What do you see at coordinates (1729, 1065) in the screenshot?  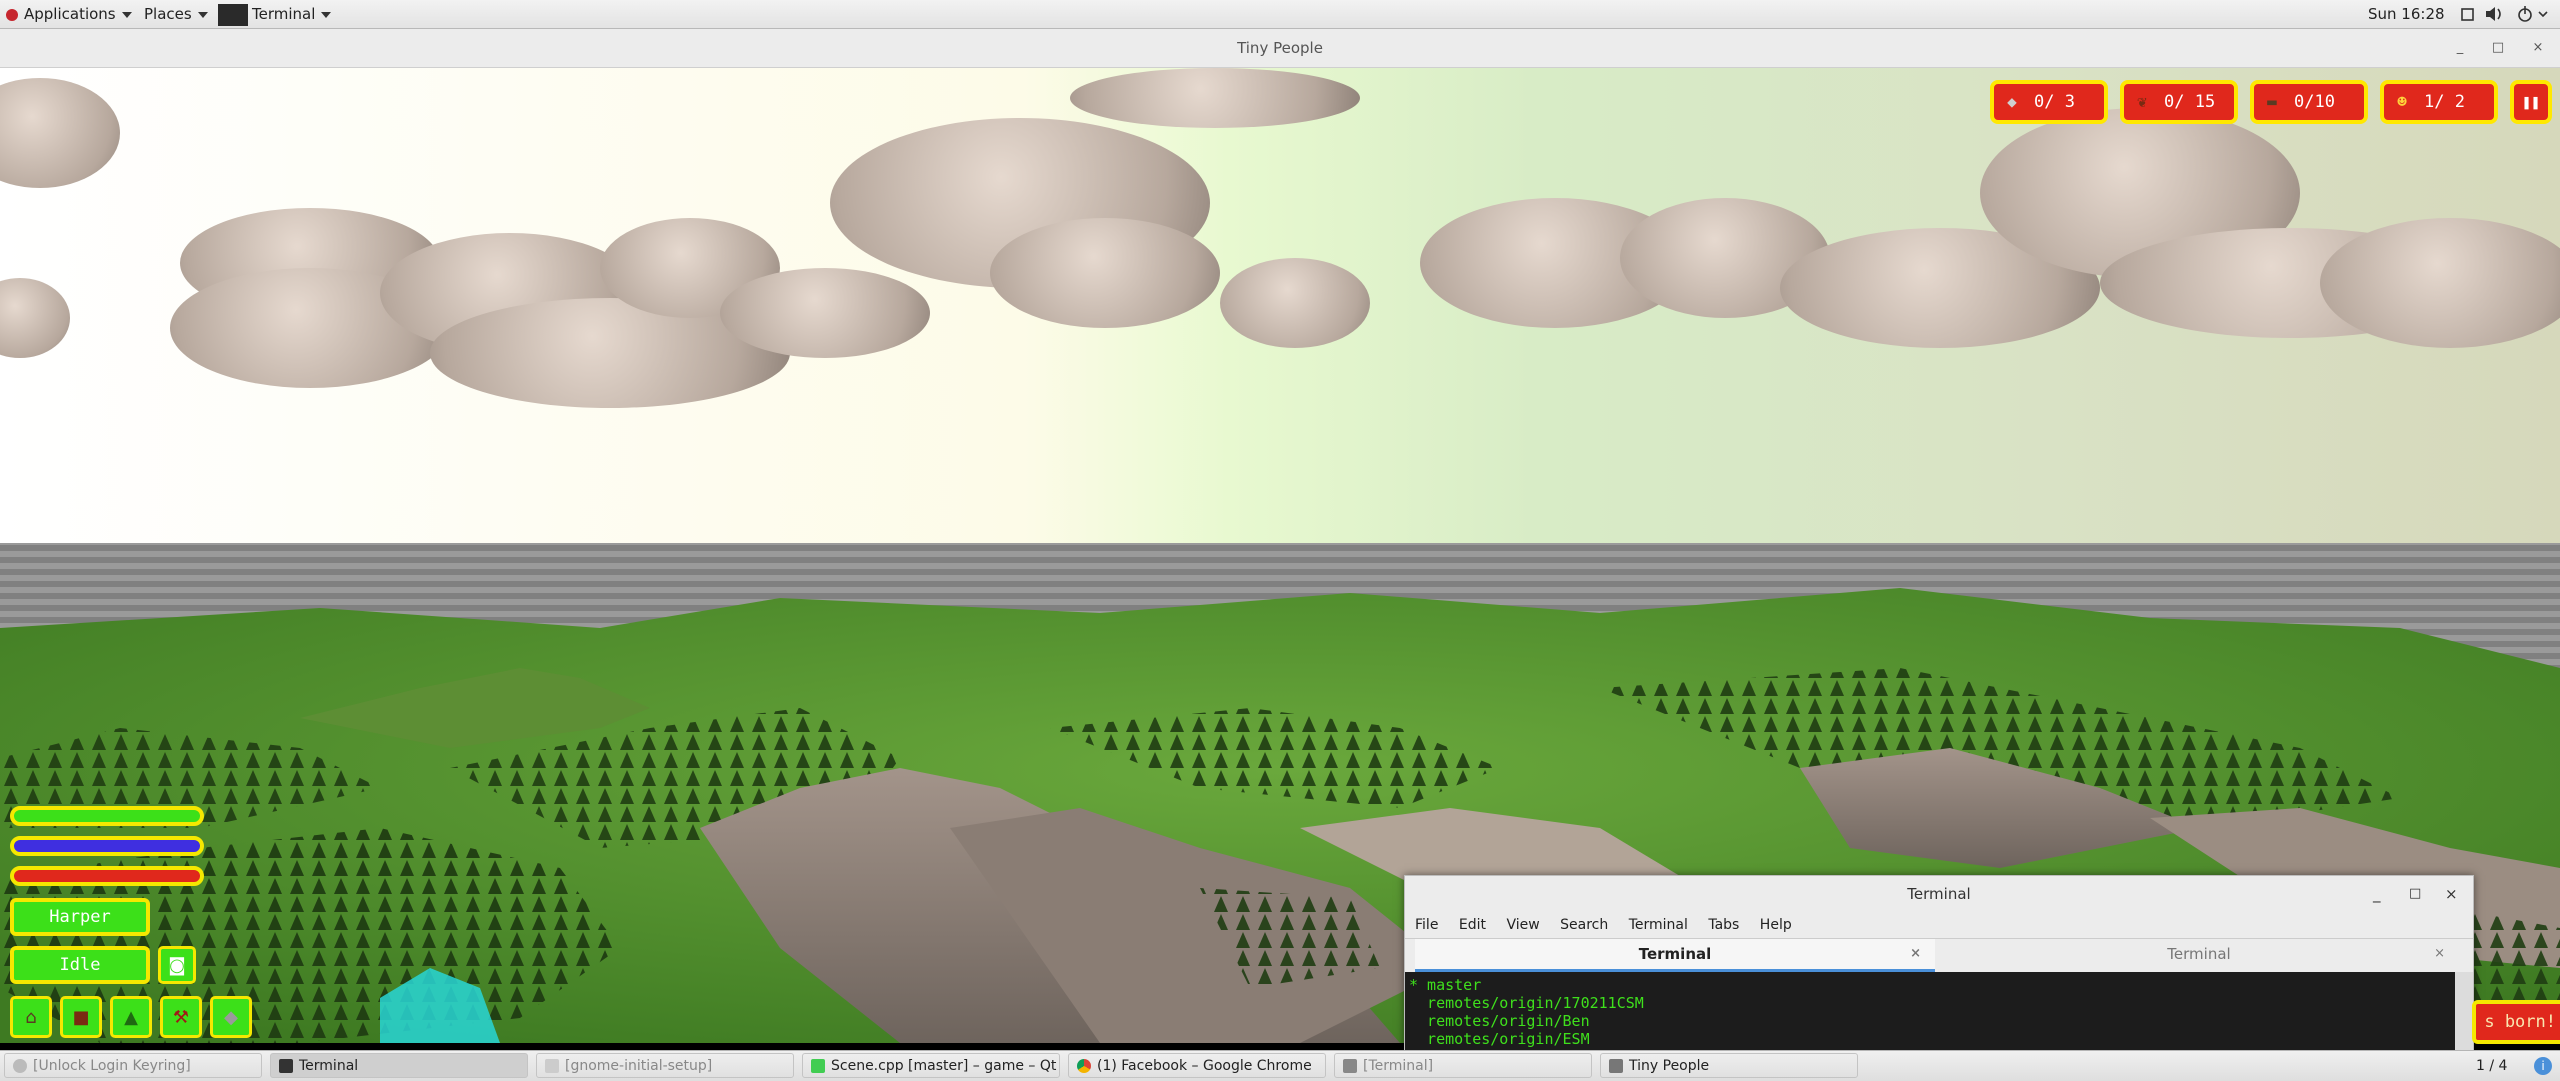 I see `task-tiny-people: Tiny People` at bounding box center [1729, 1065].